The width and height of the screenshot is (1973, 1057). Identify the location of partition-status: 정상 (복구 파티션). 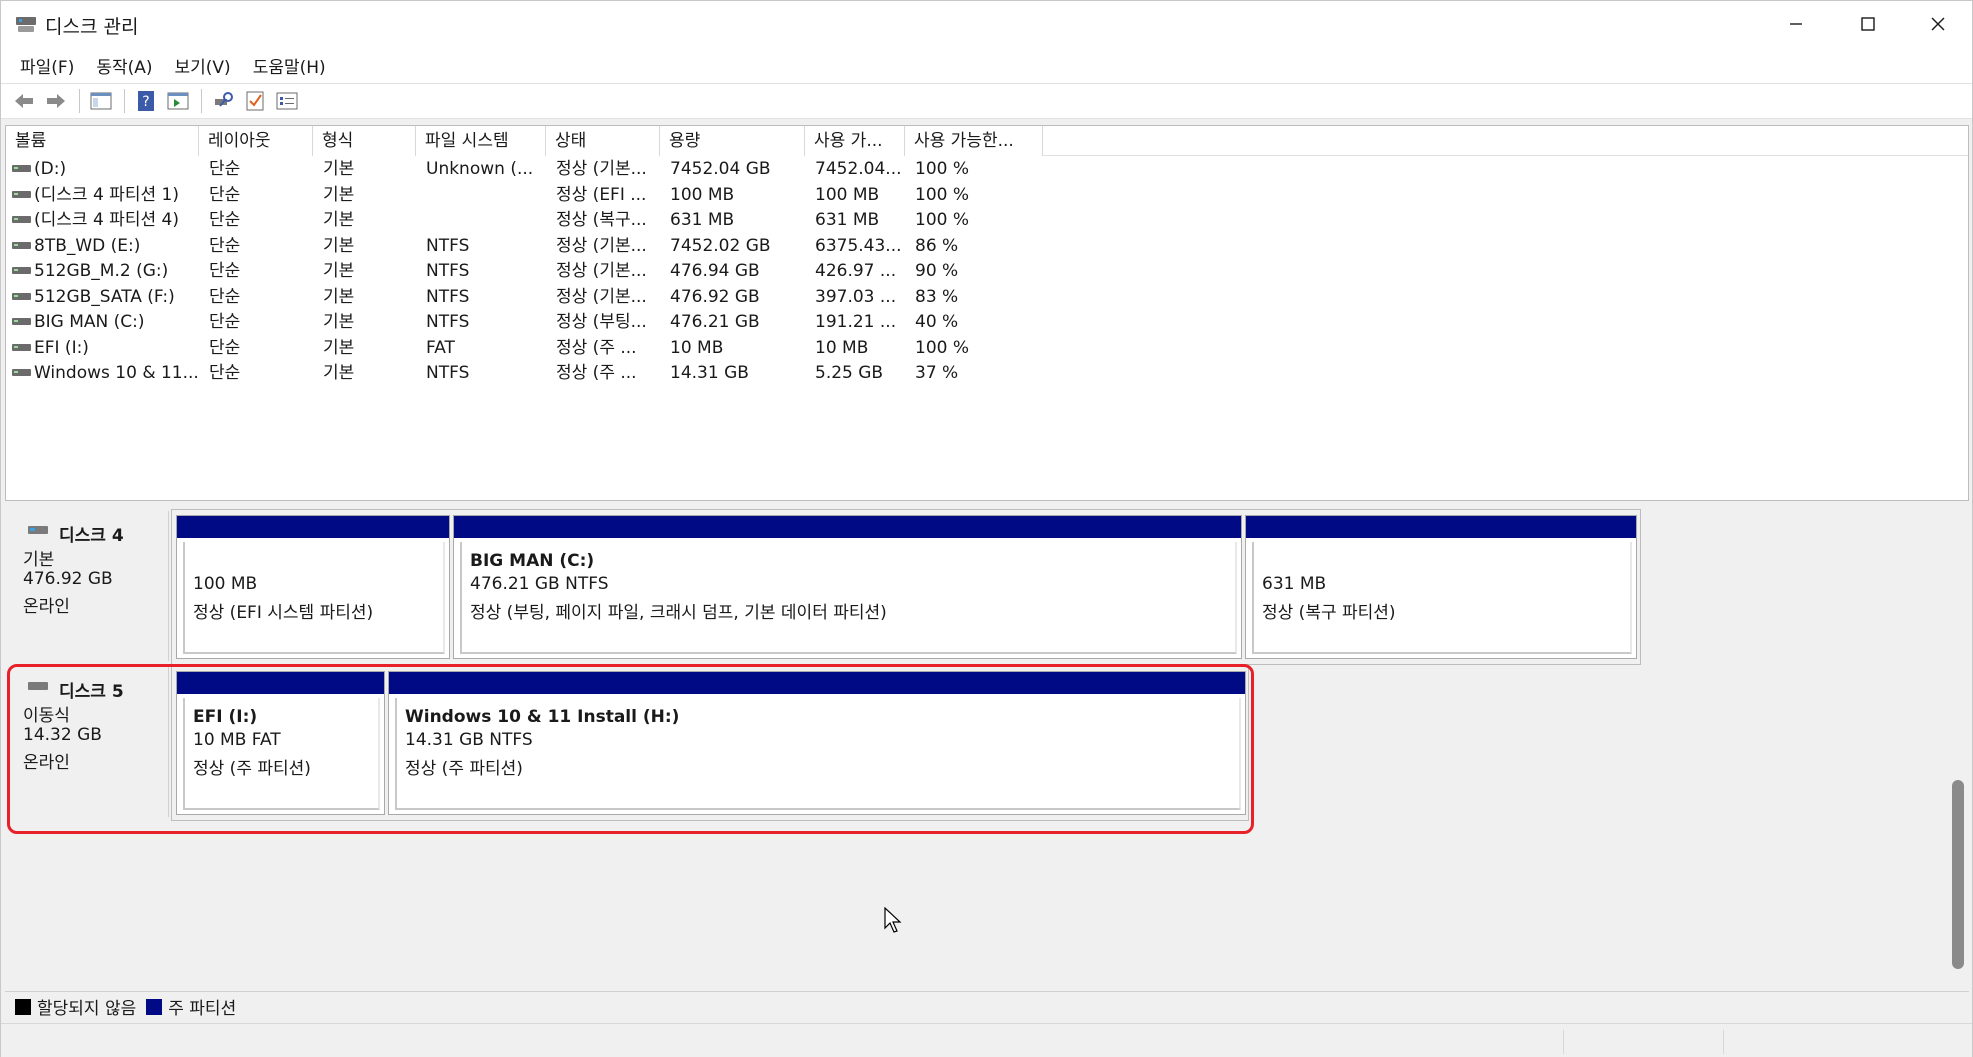
(1329, 613).